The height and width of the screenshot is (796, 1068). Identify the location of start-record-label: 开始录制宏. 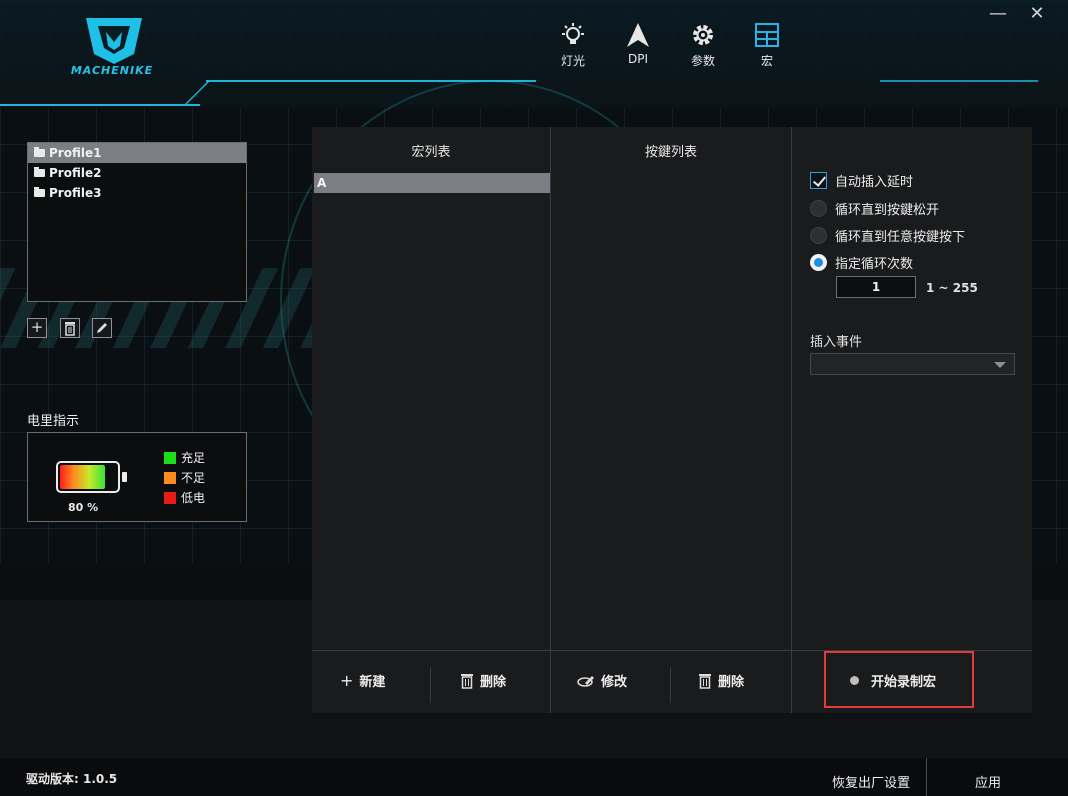
(904, 682).